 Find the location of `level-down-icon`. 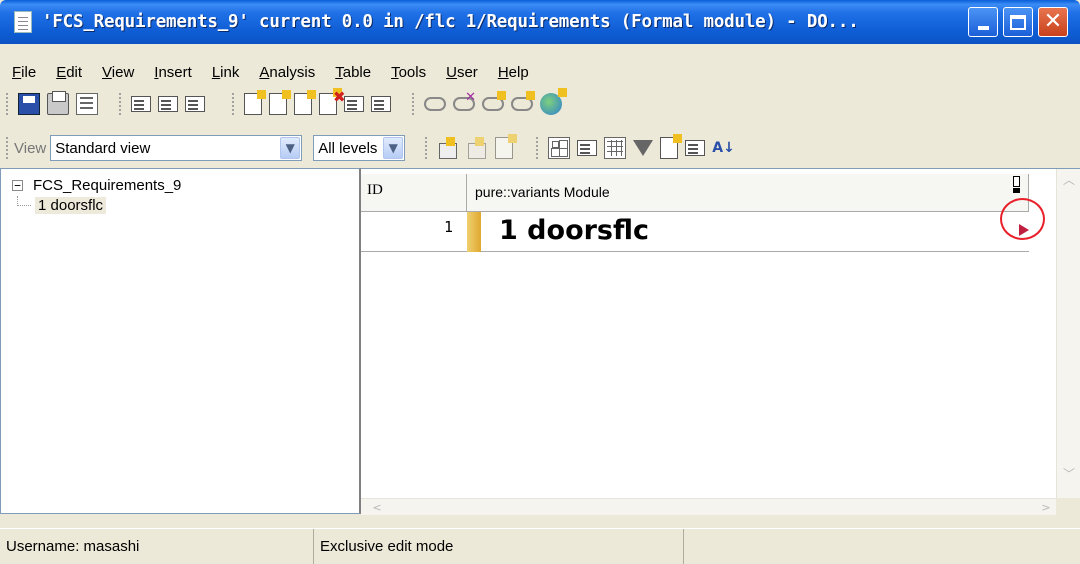

level-down-icon is located at coordinates (477, 148).